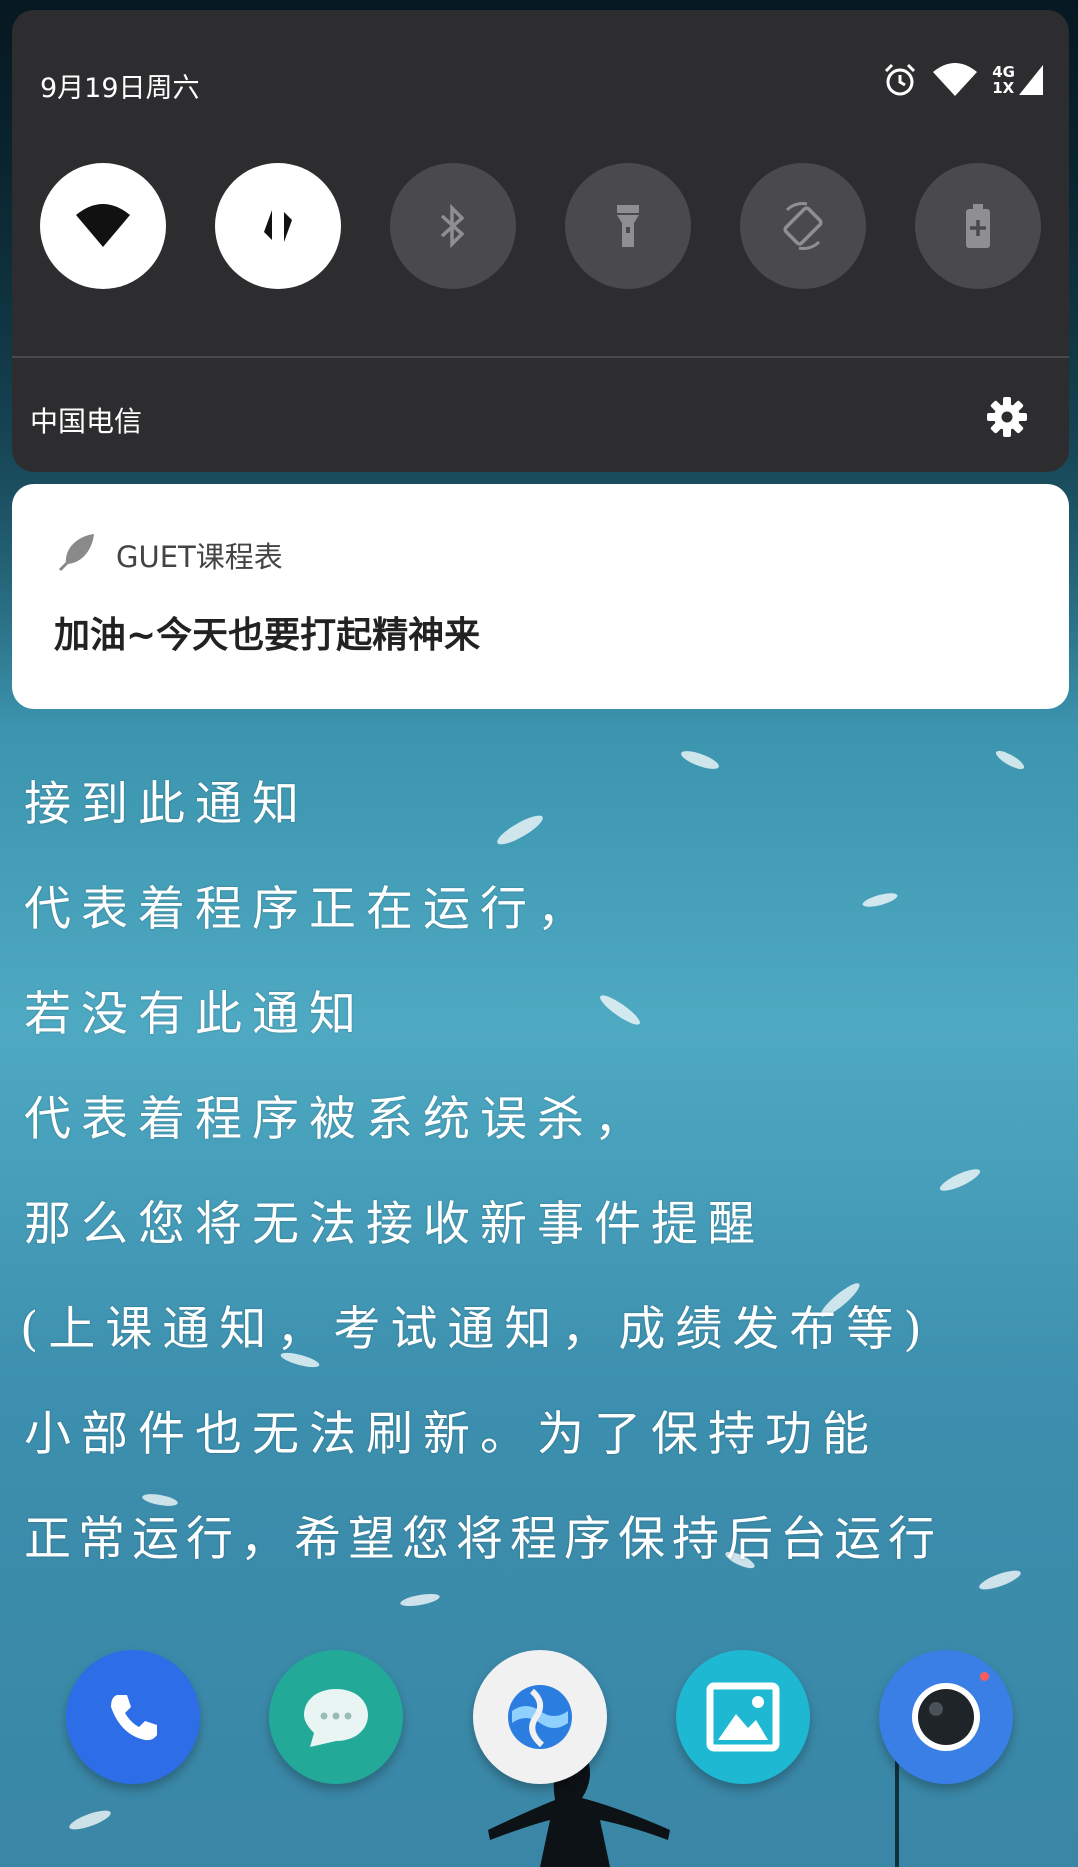 The width and height of the screenshot is (1078, 1867). What do you see at coordinates (337, 1119) in the screenshot?
I see `message-line: 代表着程序被系统误杀，` at bounding box center [337, 1119].